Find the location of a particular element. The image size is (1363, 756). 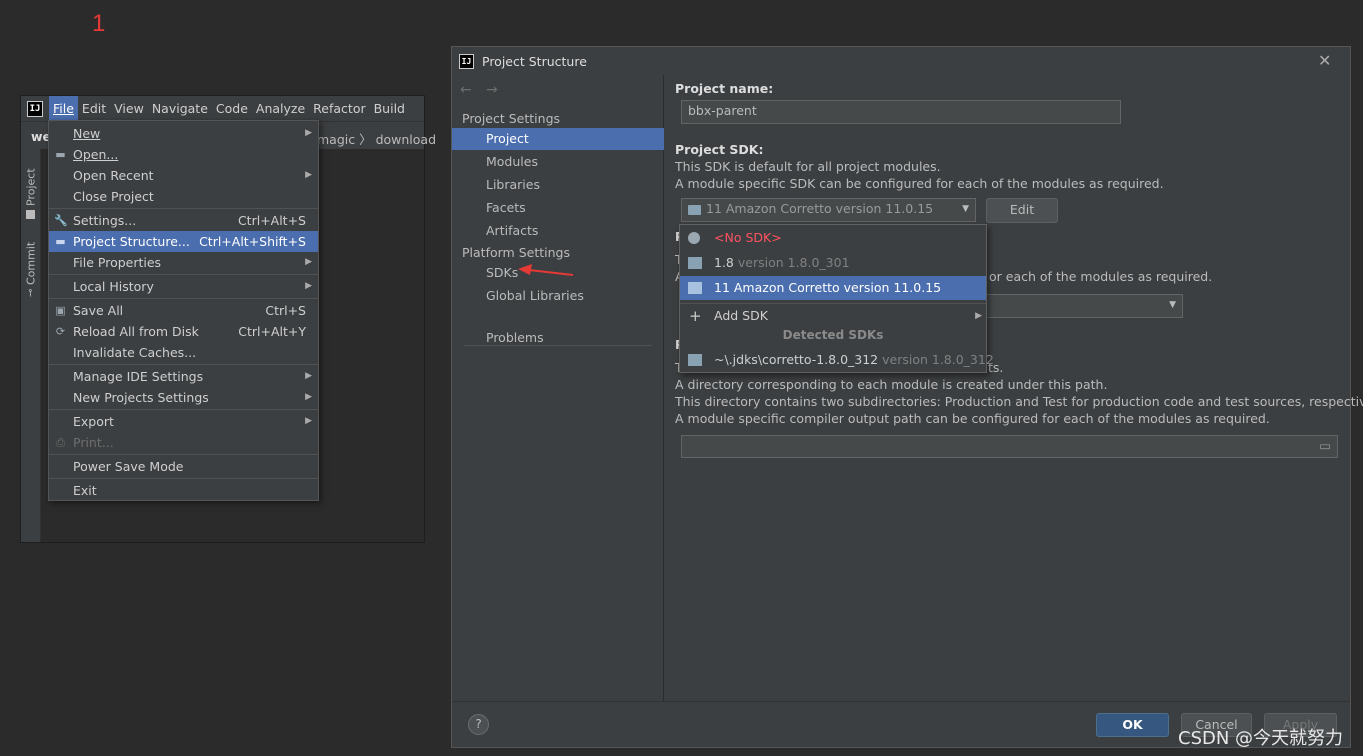

save-icon: ▣ is located at coordinates (60, 310).